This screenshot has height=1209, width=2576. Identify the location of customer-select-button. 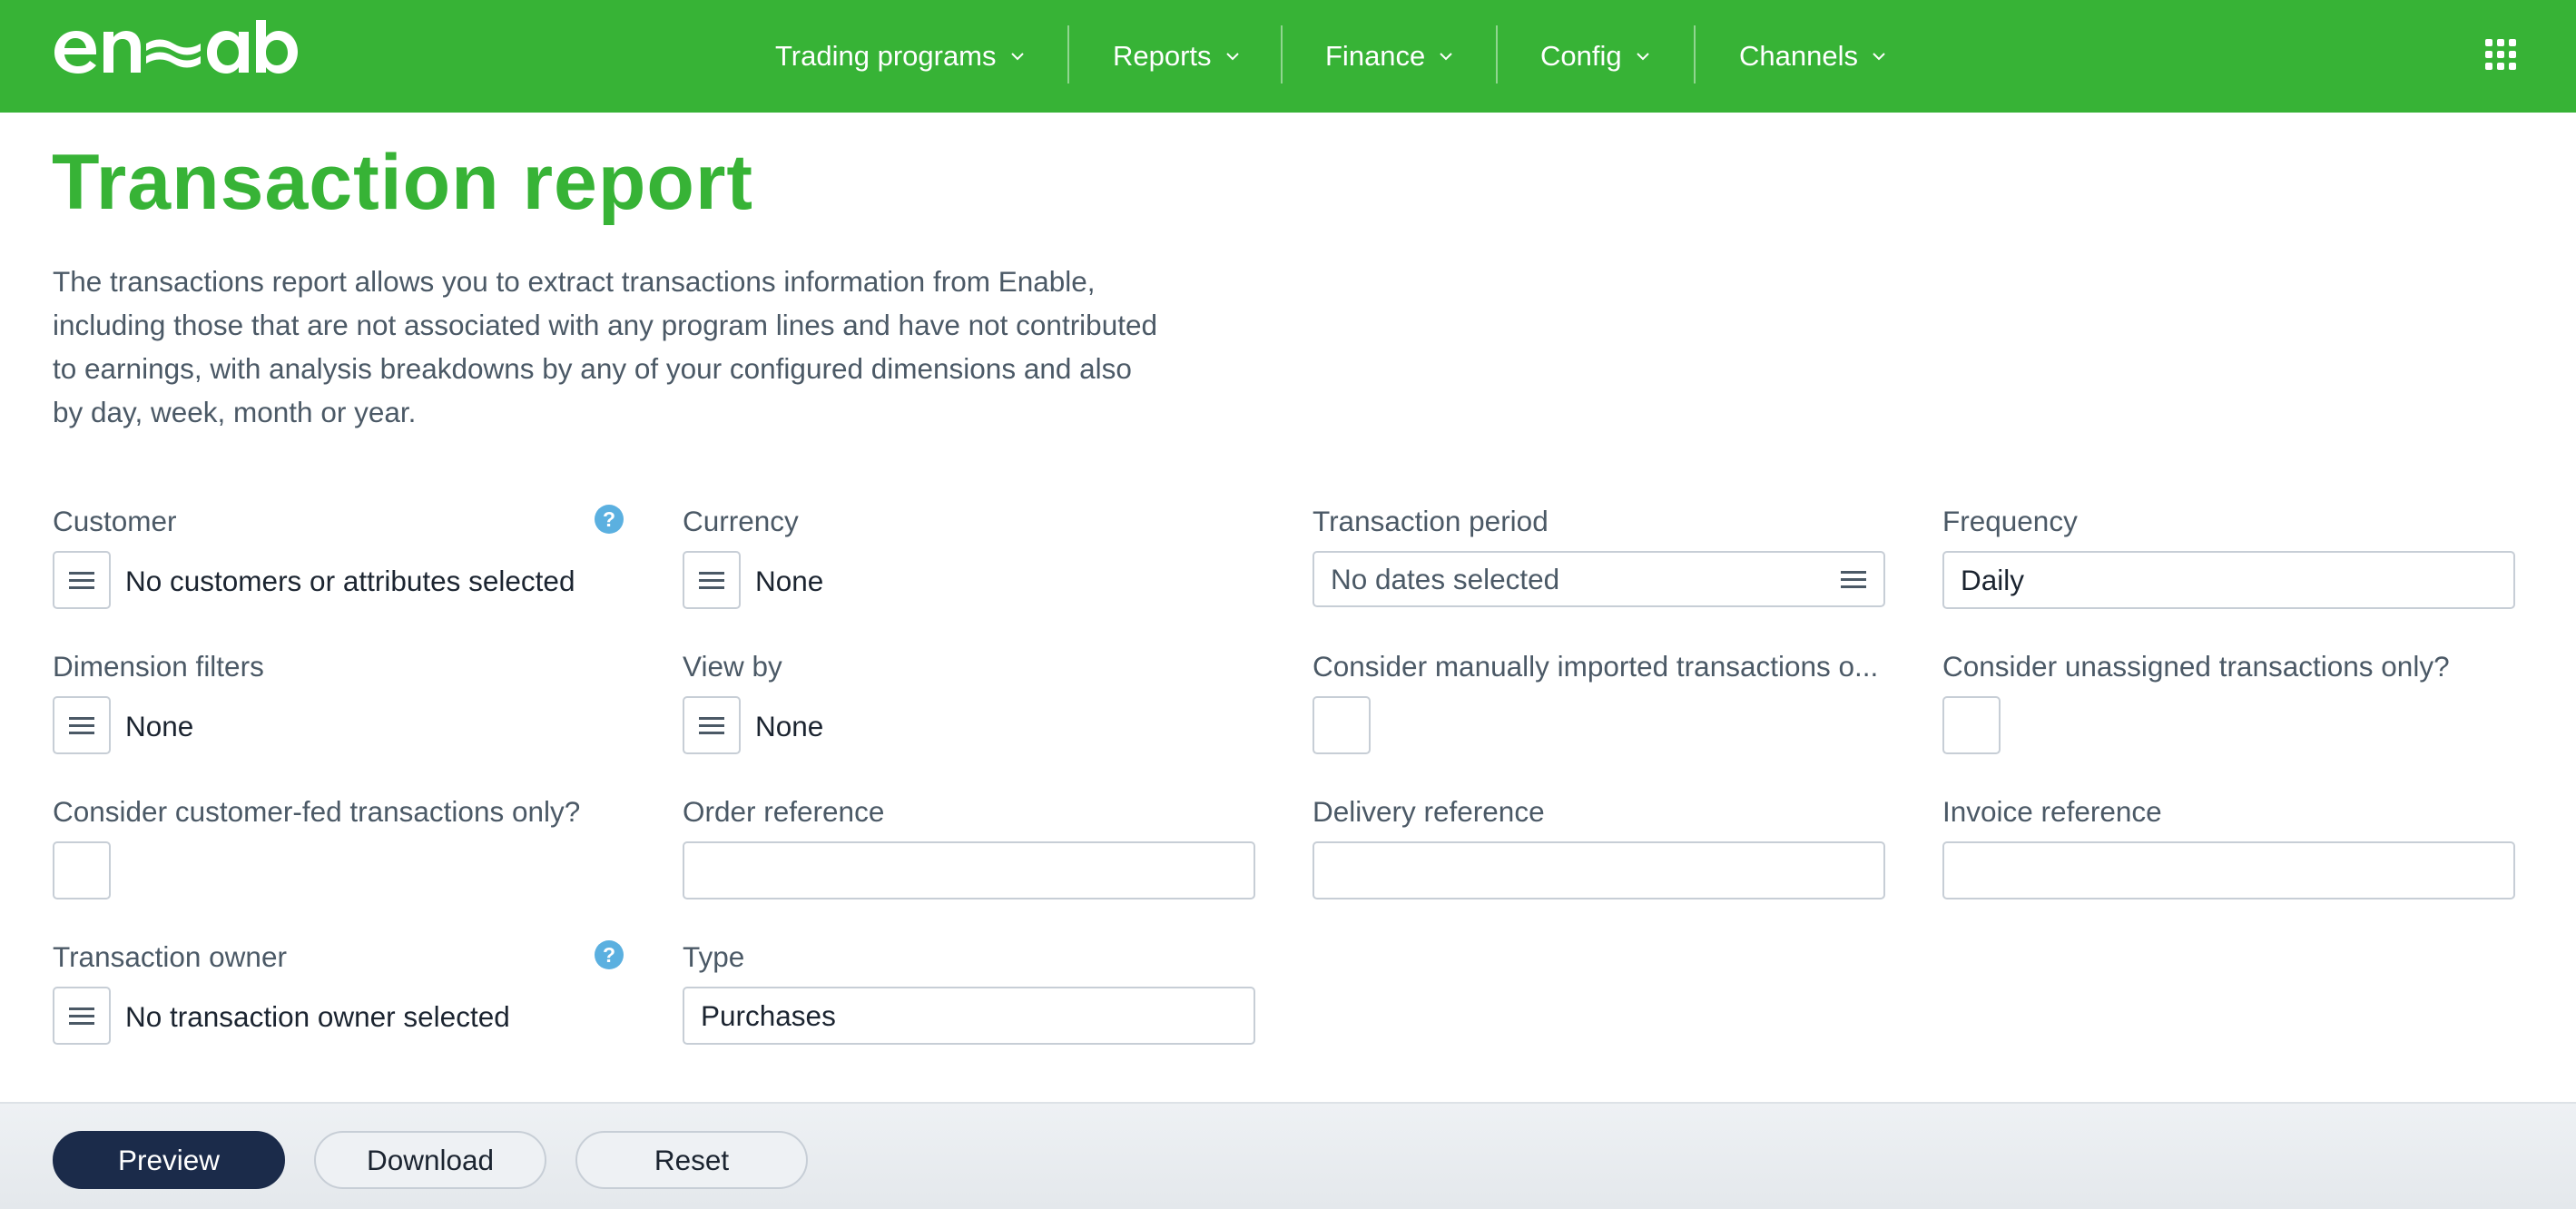
(82, 580).